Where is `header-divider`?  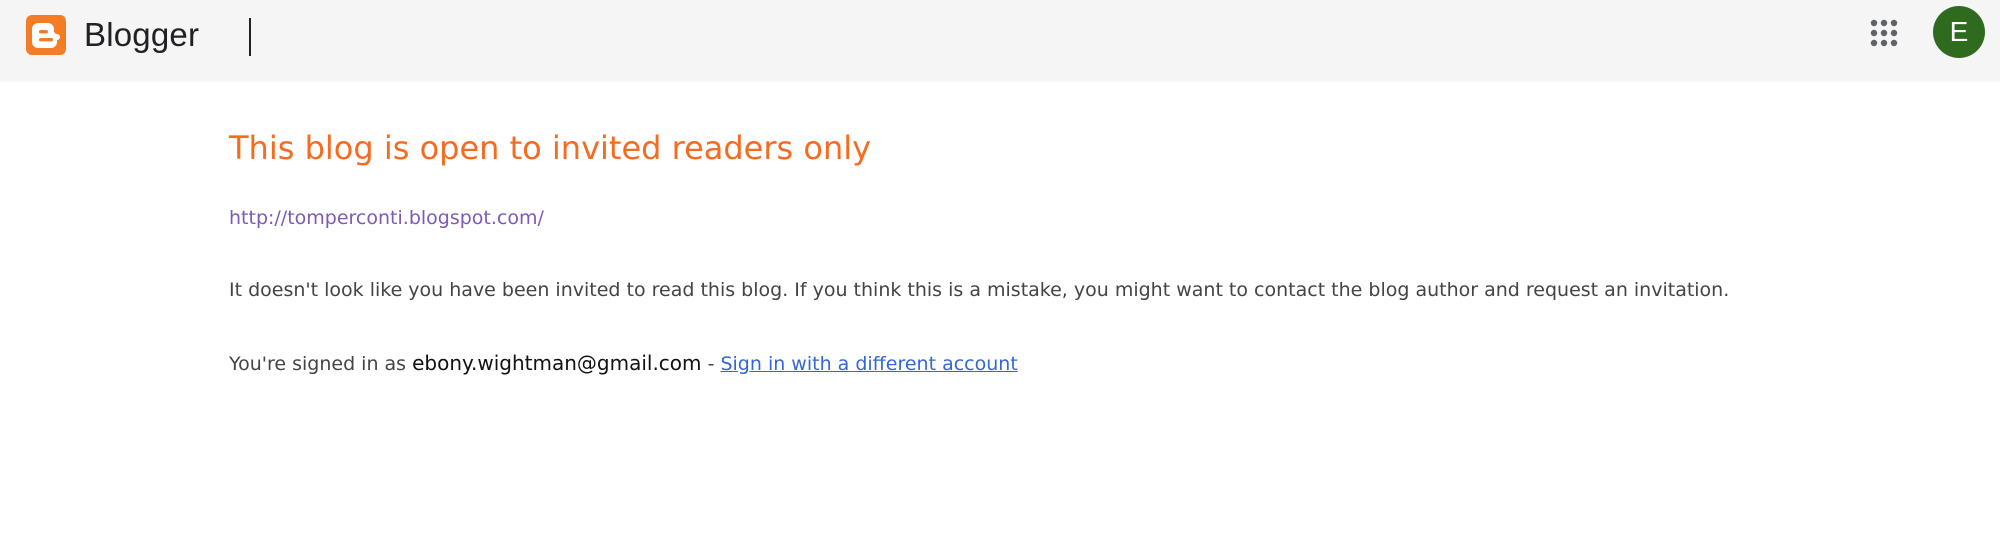
header-divider is located at coordinates (250, 37).